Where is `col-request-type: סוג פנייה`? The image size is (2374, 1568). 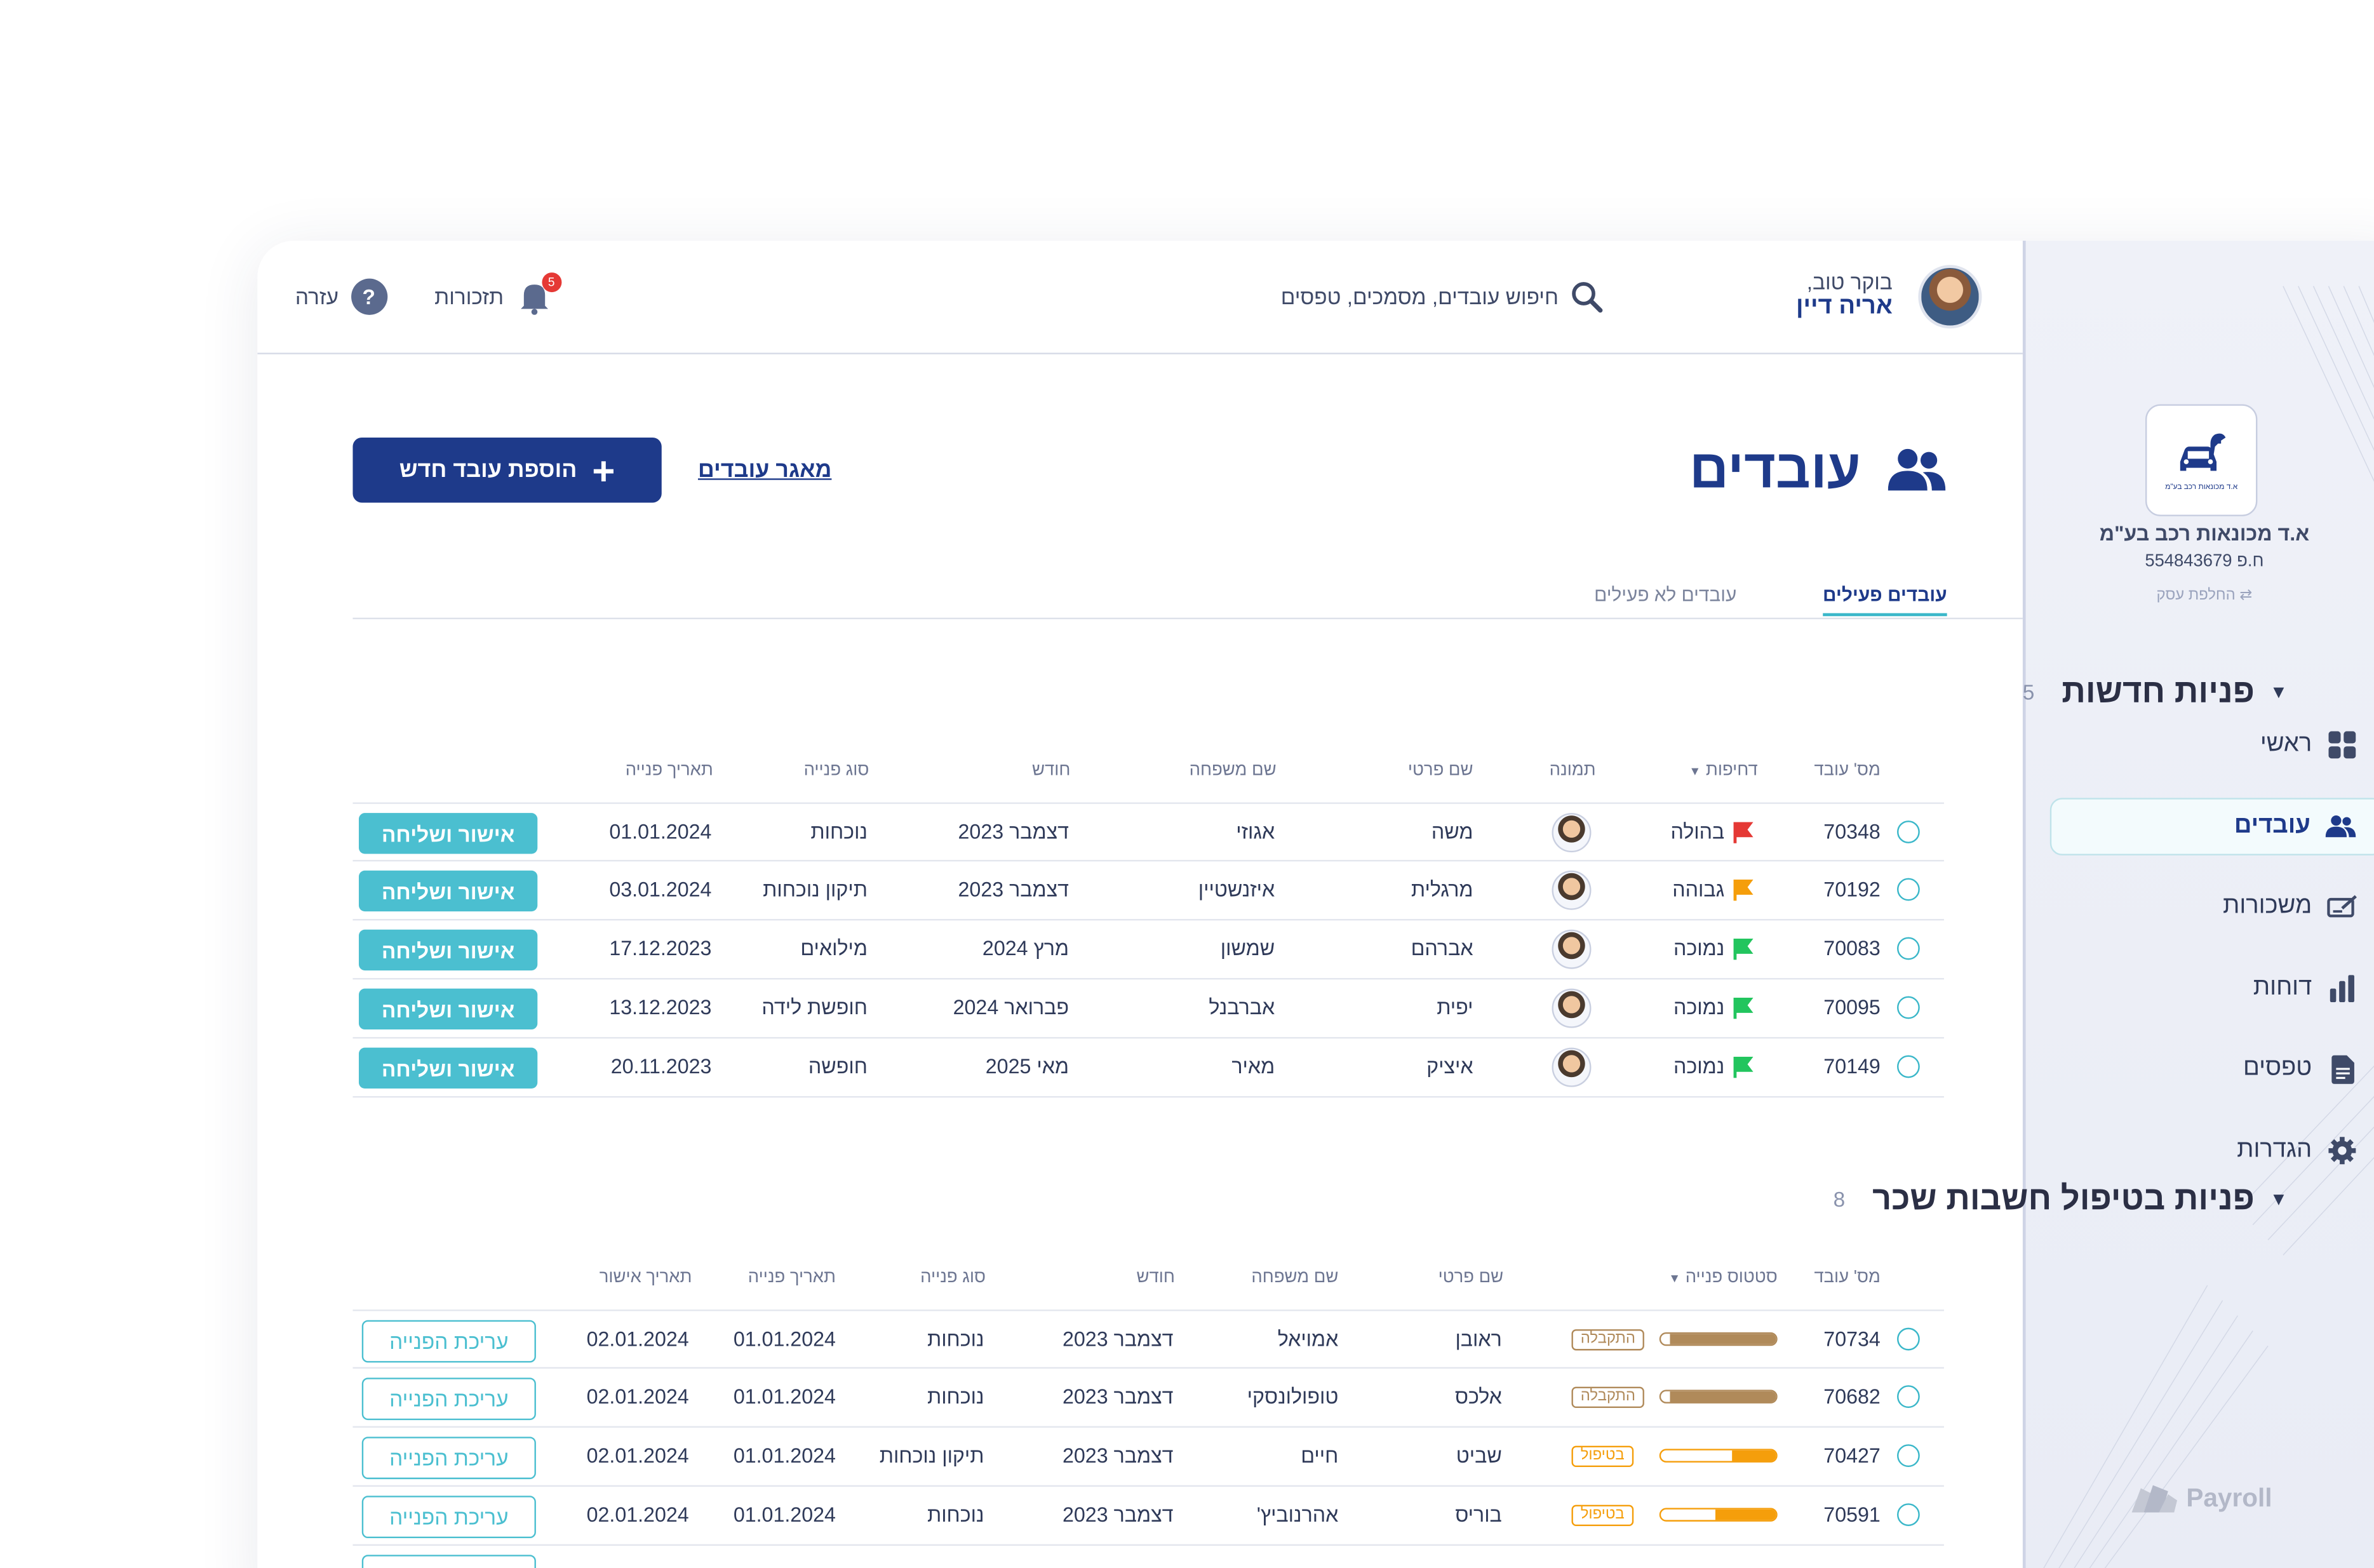 col-request-type: סוג פנייה is located at coordinates (836, 770).